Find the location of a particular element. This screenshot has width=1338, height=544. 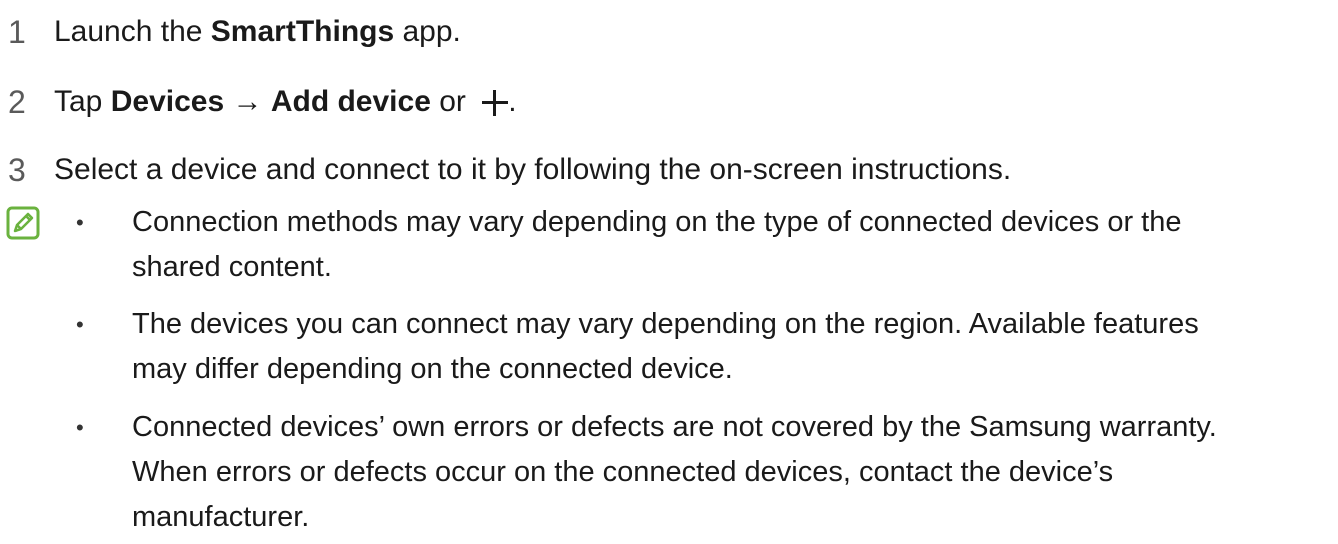

step-1: 1 Launch the SmartThings app. is located at coordinates (234, 32).